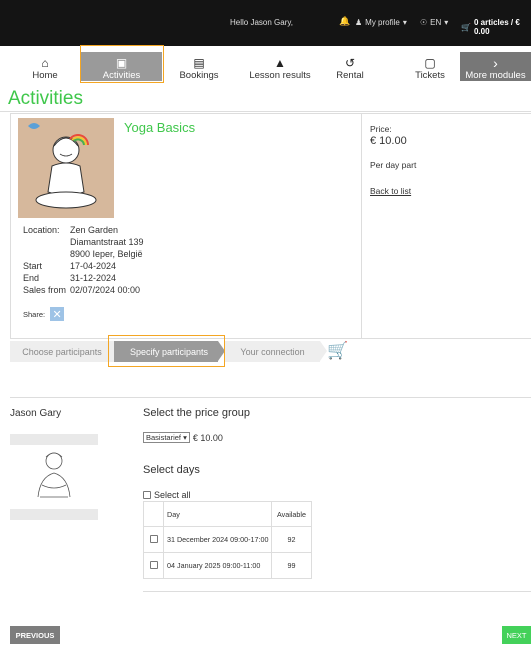 This screenshot has height=649, width=531. I want to click on cart-label: 0 articles / € 0.00, so click(496, 27).